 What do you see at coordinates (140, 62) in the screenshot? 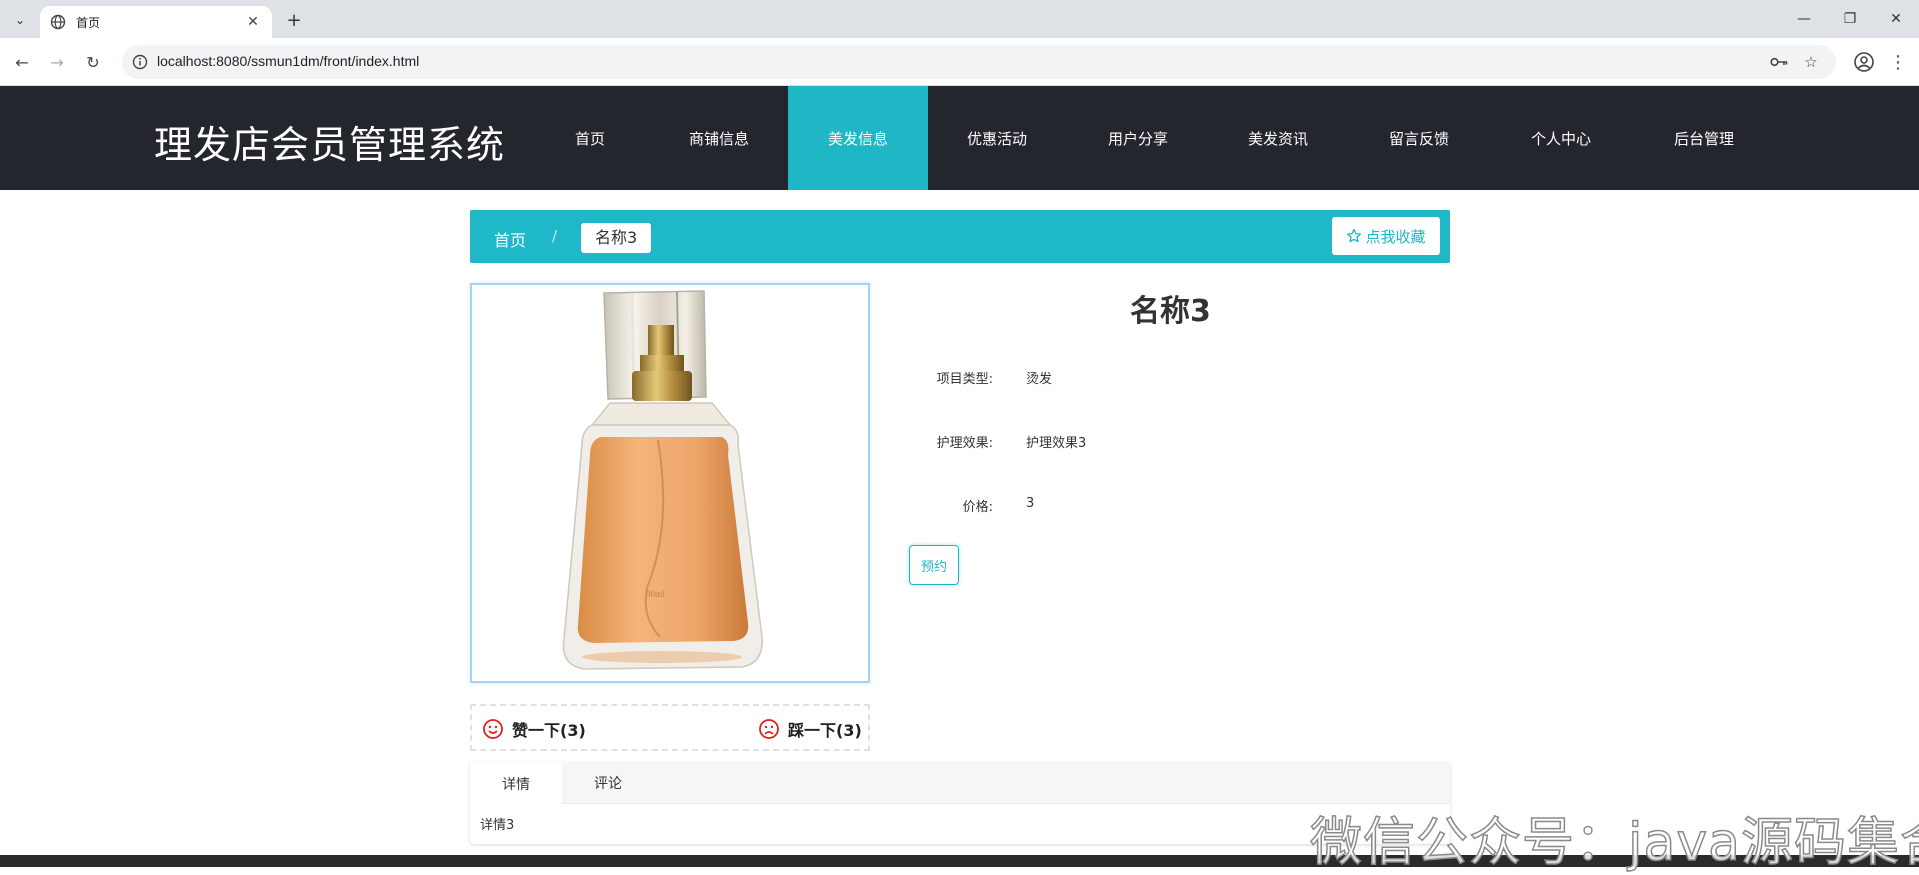
I see `site-info-icon` at bounding box center [140, 62].